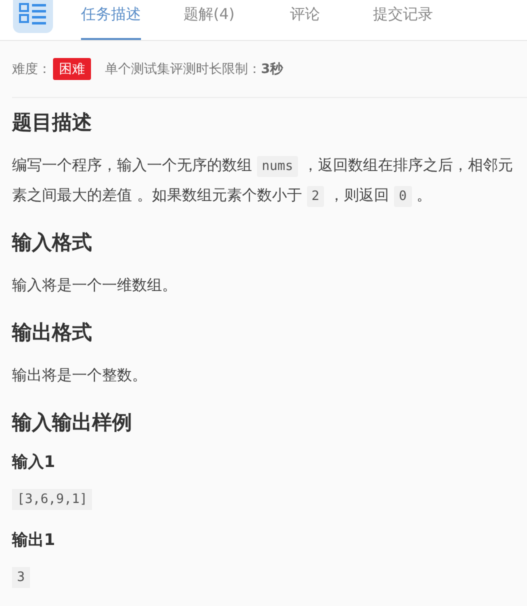 Image resolution: width=527 pixels, height=606 pixels. What do you see at coordinates (209, 20) in the screenshot?
I see `tab: 题解(4)` at bounding box center [209, 20].